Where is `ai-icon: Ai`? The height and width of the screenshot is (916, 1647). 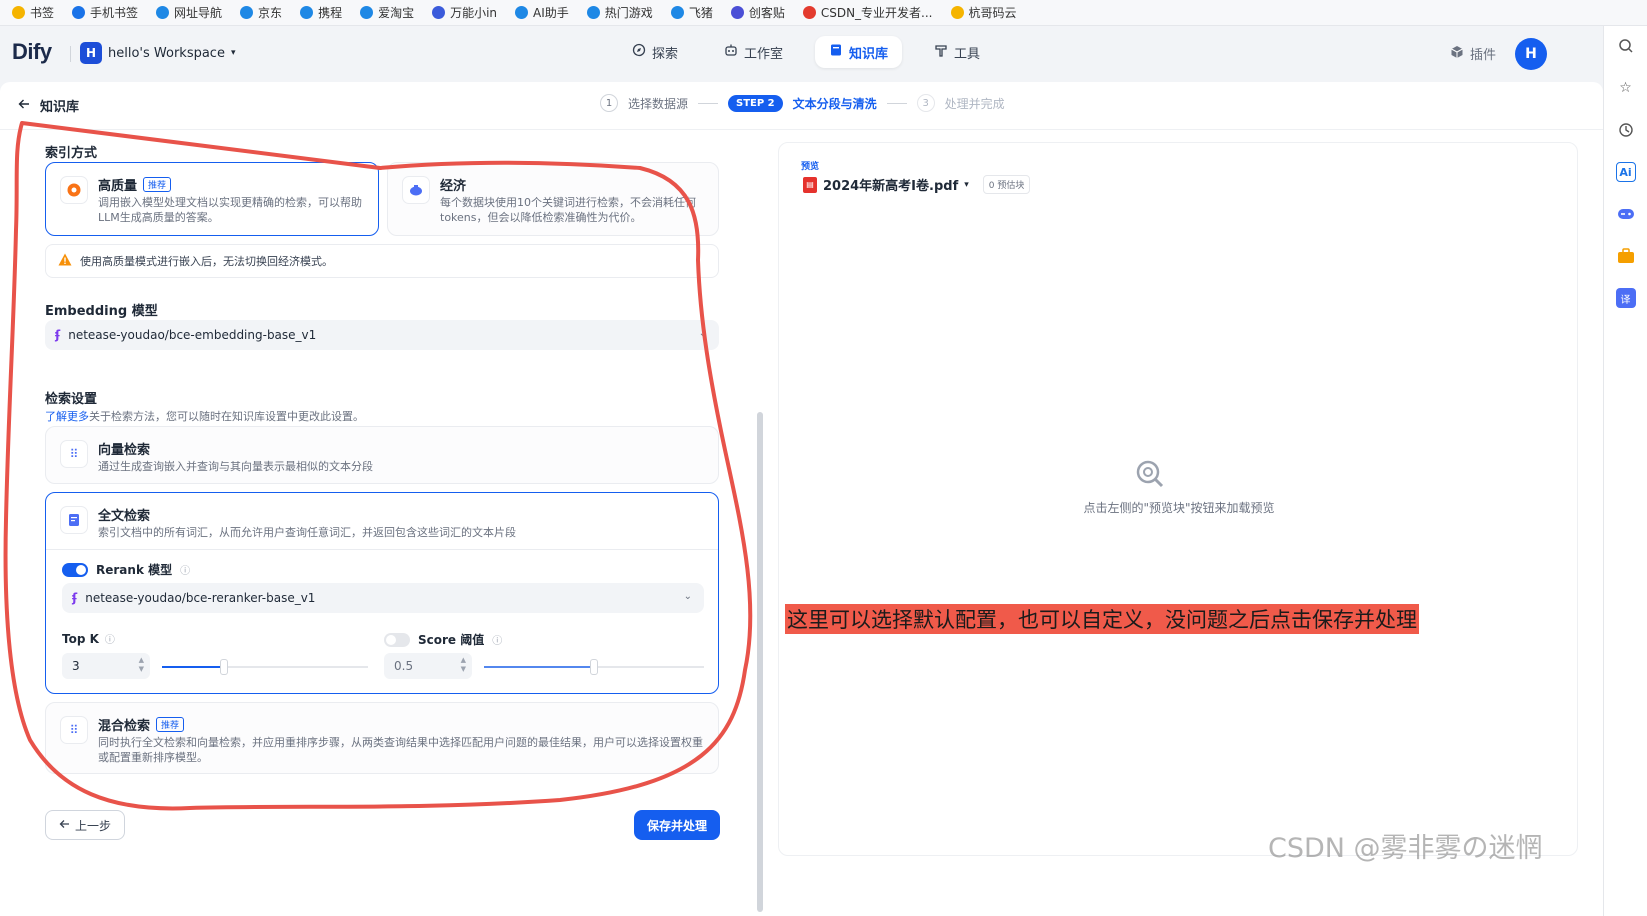 ai-icon: Ai is located at coordinates (1625, 172).